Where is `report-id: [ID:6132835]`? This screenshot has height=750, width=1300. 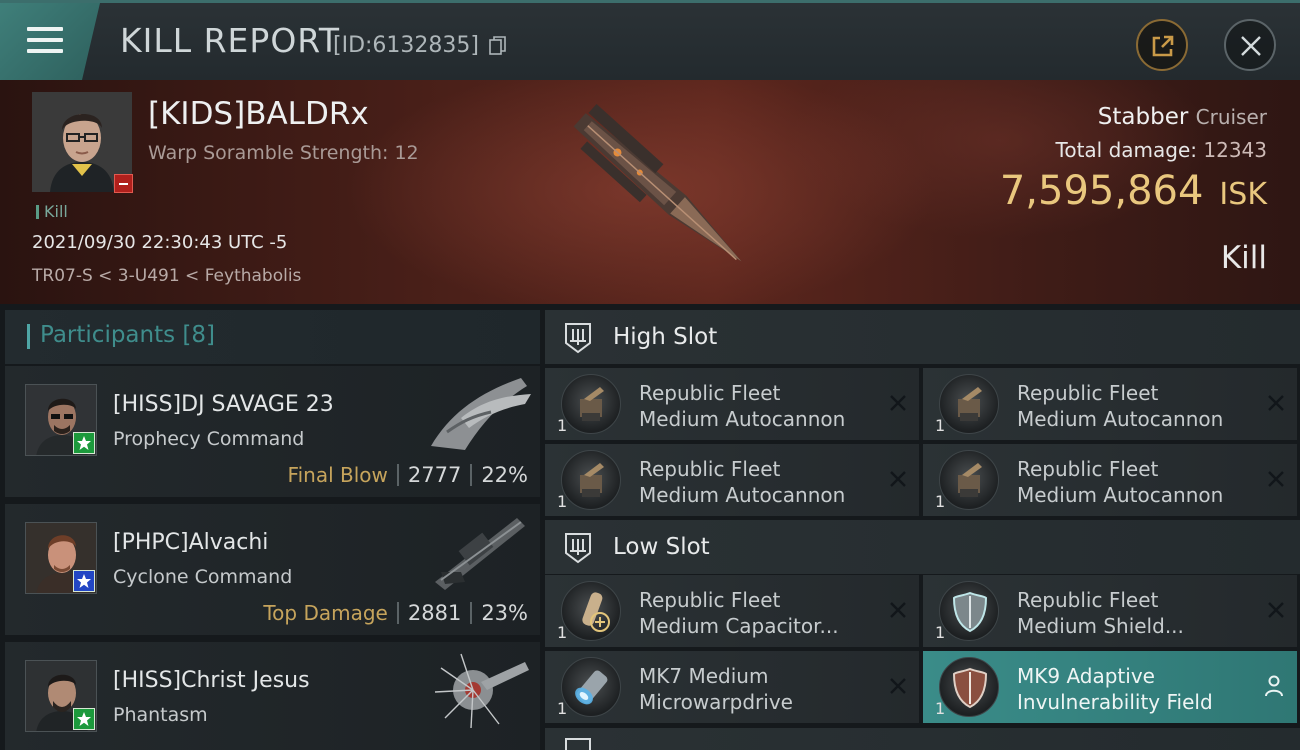 report-id: [ID:6132835] is located at coordinates (406, 45).